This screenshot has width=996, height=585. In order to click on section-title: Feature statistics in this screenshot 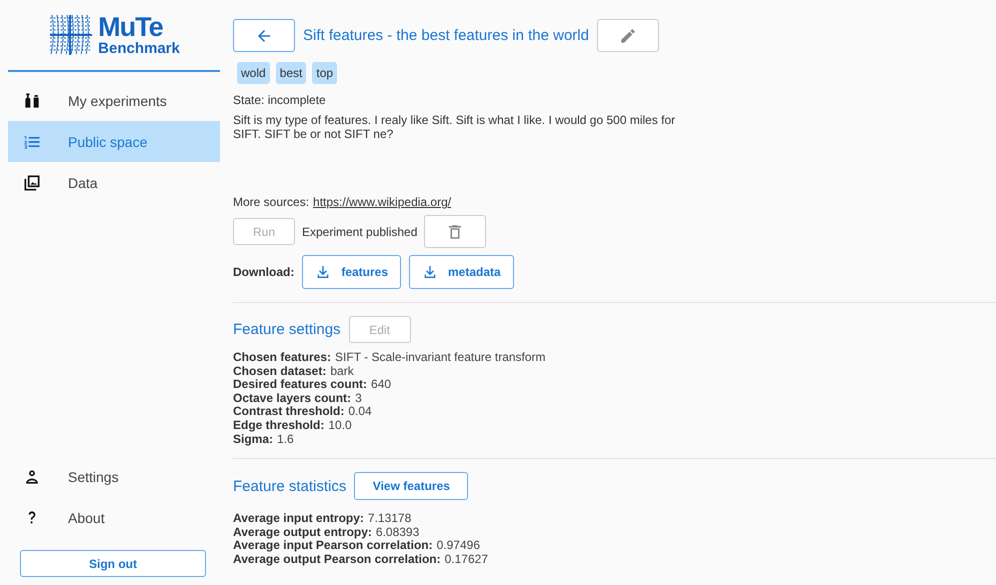, I will do `click(289, 486)`.